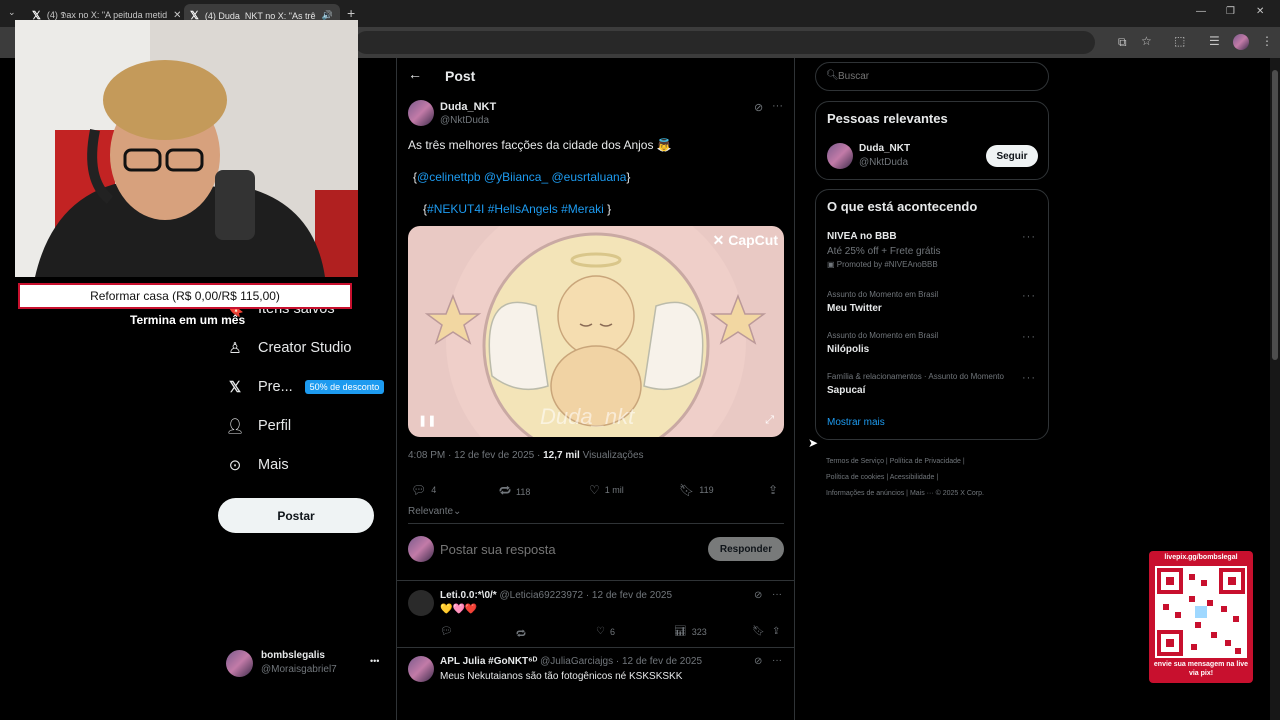 The width and height of the screenshot is (1280, 720). Describe the element at coordinates (415, 74) in the screenshot. I see `back-icon: ←` at that location.